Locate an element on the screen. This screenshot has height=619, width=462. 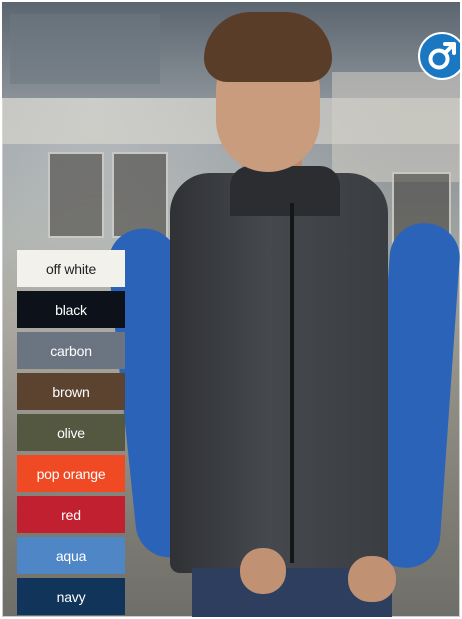
swatch-aqua: aqua is located at coordinates (71, 555).